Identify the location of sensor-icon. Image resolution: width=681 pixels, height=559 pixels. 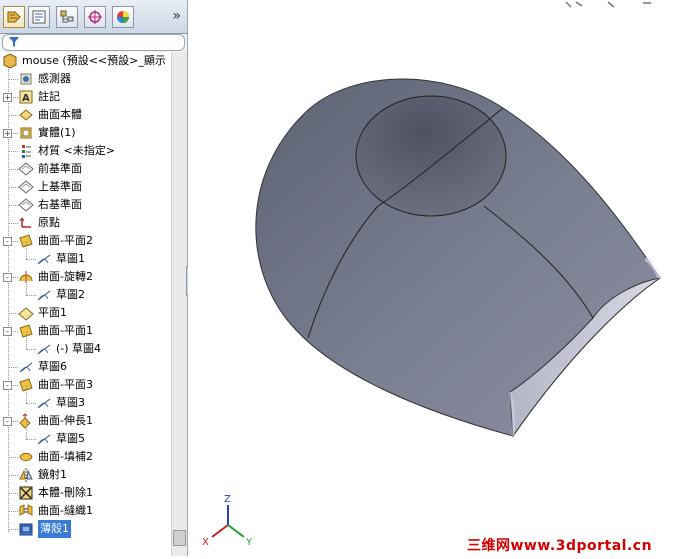
(26, 79).